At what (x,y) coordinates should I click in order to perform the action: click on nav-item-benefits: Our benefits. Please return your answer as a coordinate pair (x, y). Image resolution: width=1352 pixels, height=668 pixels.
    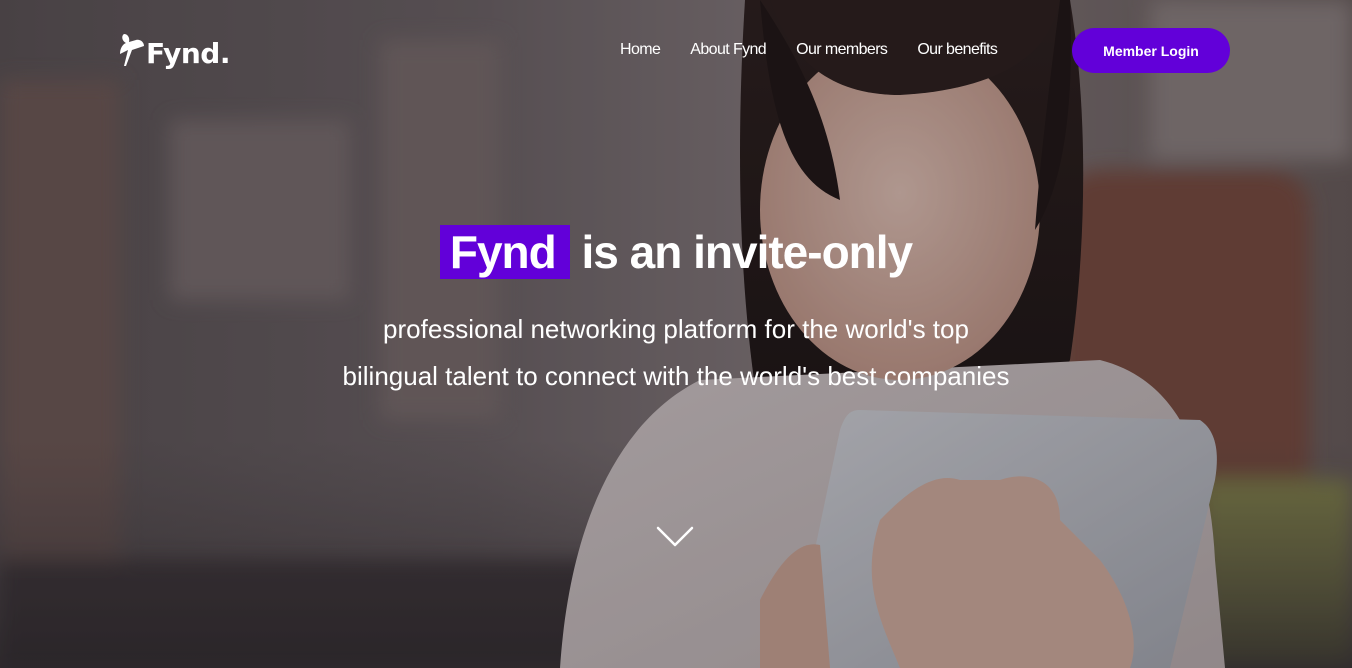
    Looking at the image, I should click on (957, 50).